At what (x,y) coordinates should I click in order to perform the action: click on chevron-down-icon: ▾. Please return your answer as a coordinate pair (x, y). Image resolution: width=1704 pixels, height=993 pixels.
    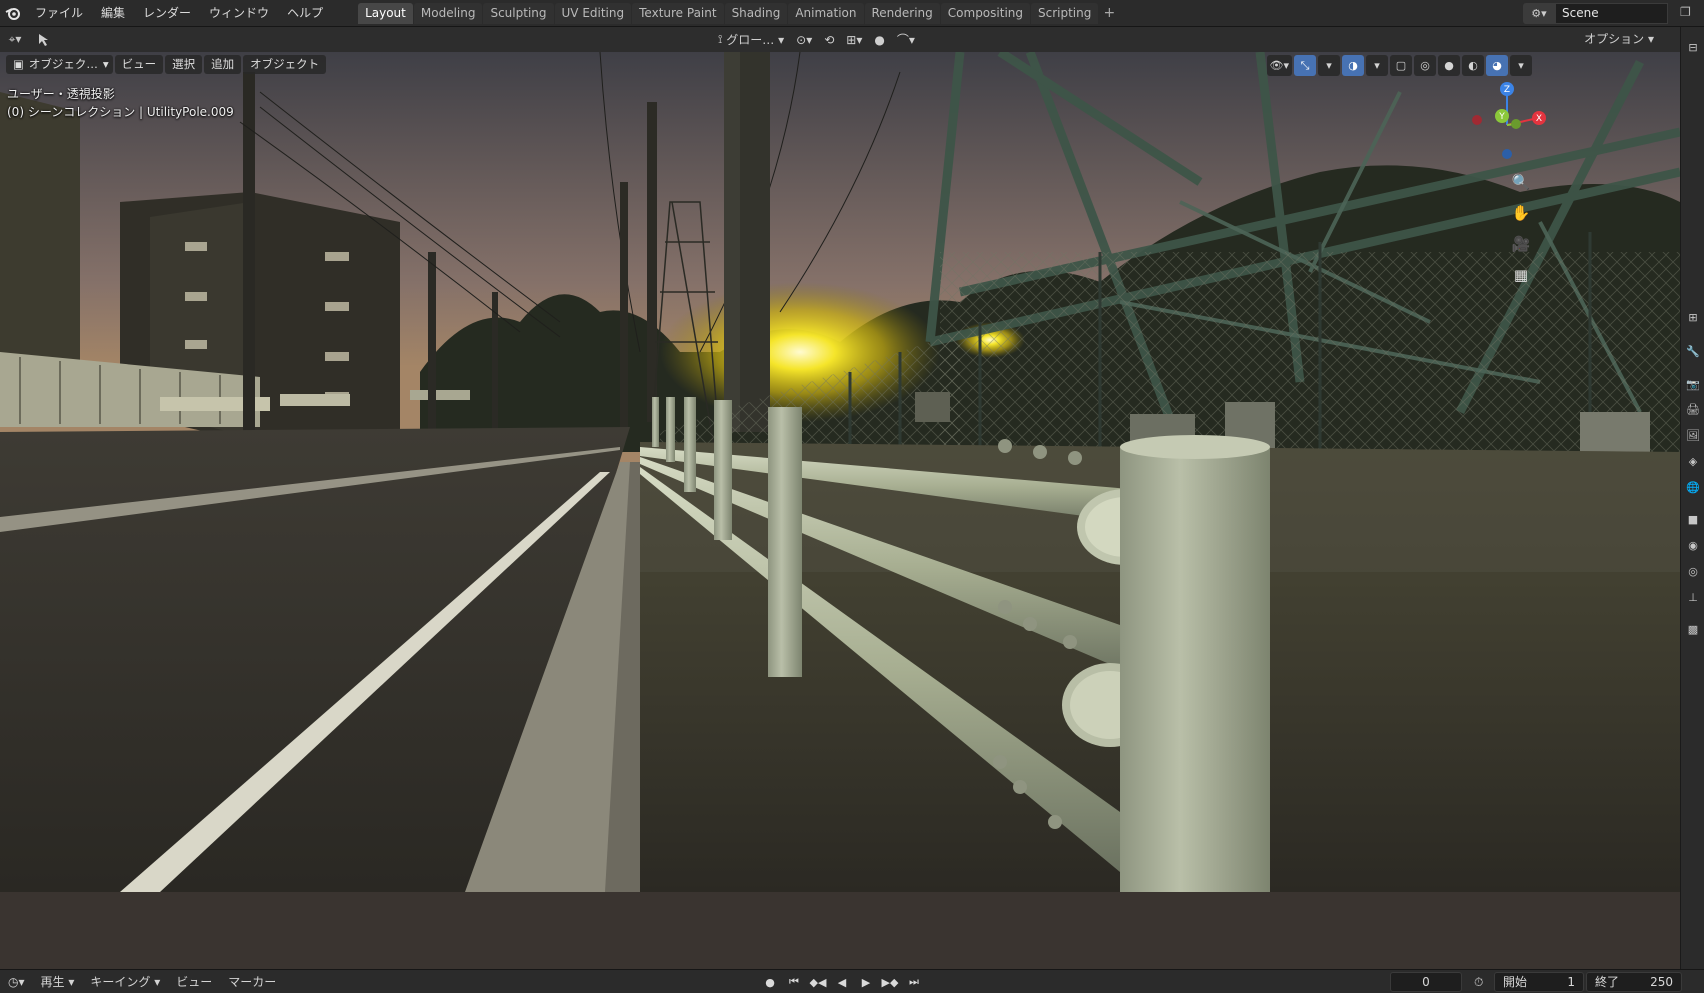
    Looking at the image, I should click on (105, 64).